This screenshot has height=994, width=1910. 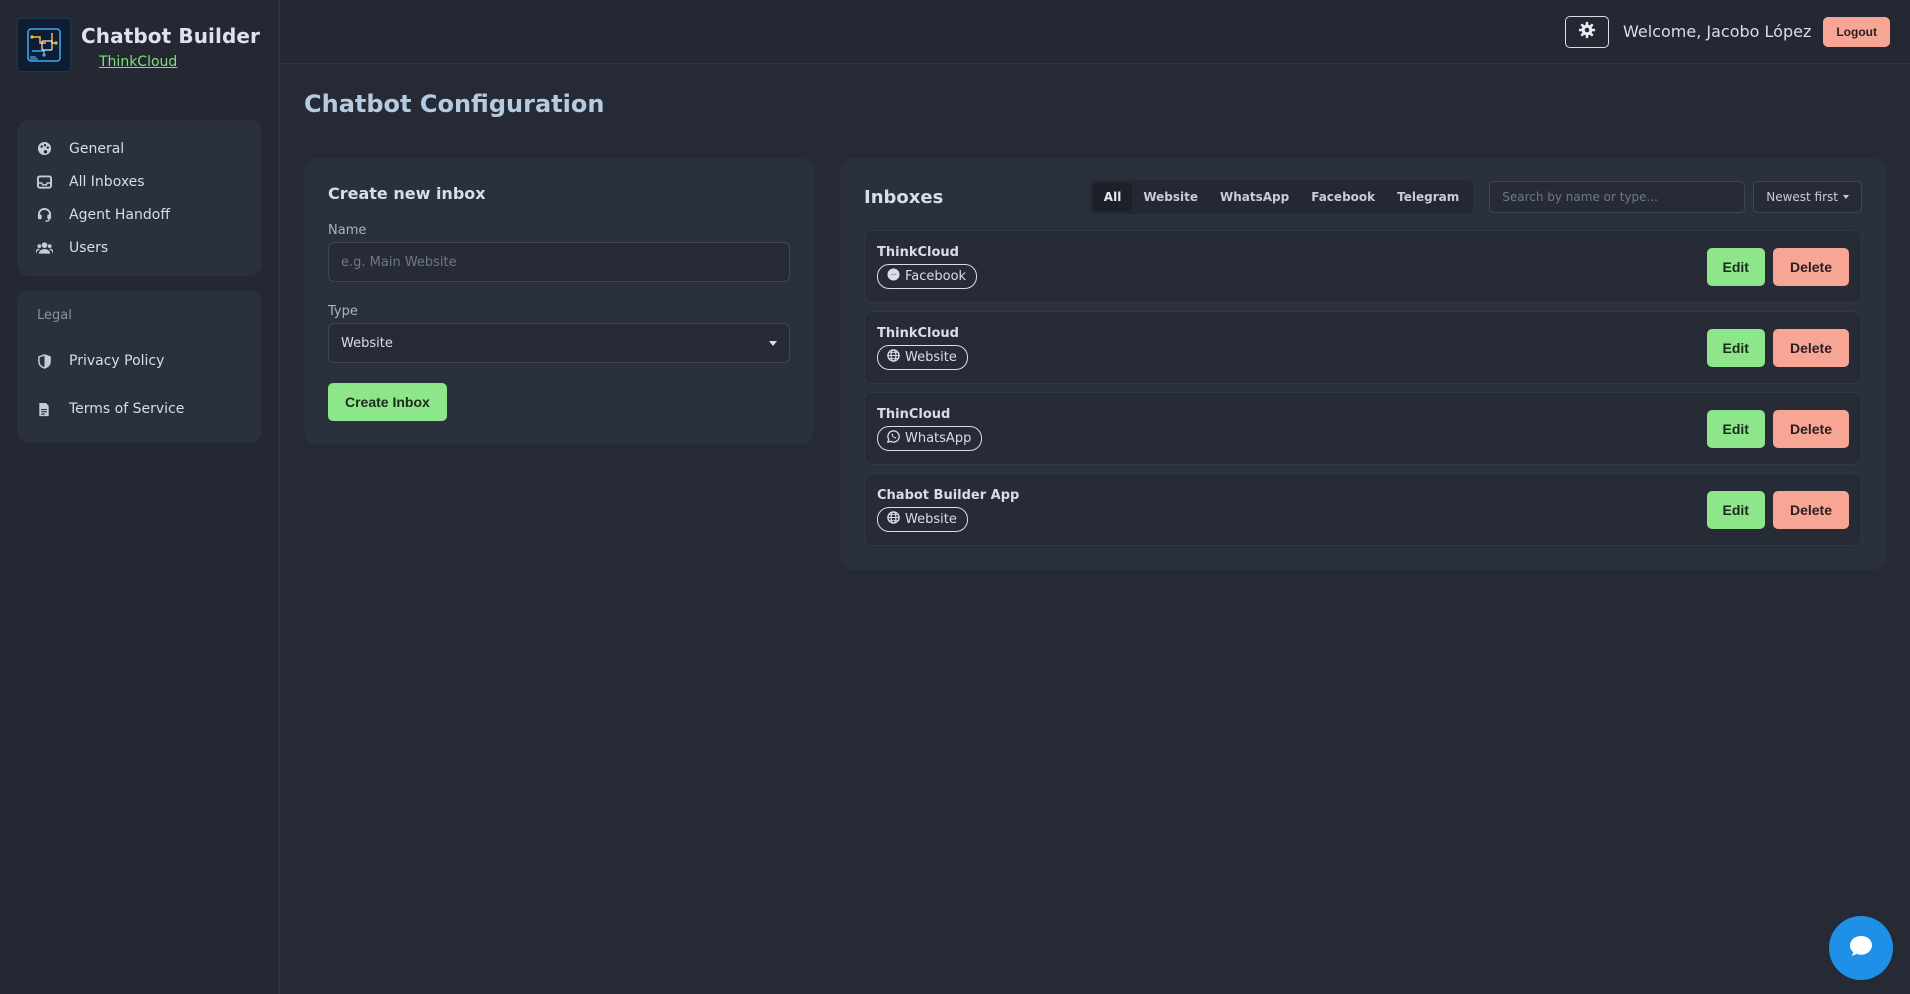 I want to click on sort-dropdown: Newest first, so click(x=1807, y=197).